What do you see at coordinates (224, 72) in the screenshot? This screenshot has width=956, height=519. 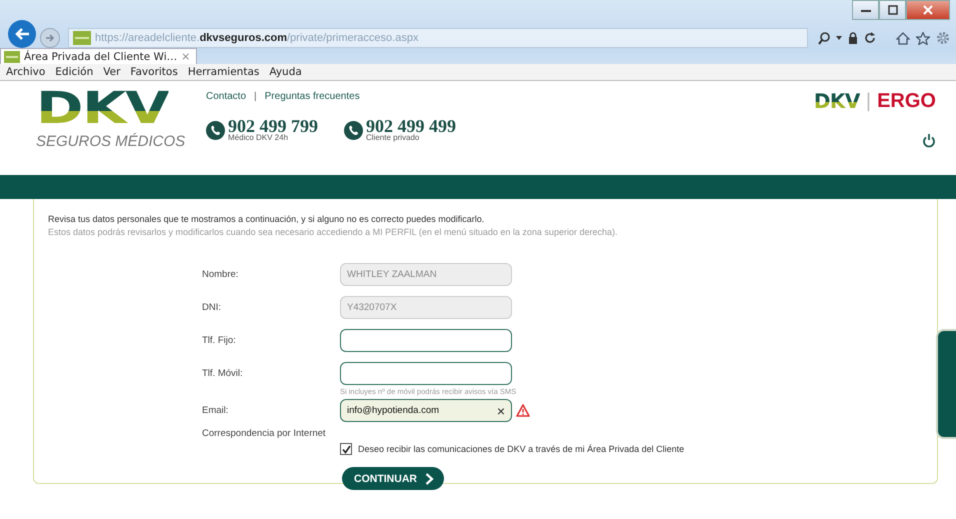 I see `menu-item: Herramientas` at bounding box center [224, 72].